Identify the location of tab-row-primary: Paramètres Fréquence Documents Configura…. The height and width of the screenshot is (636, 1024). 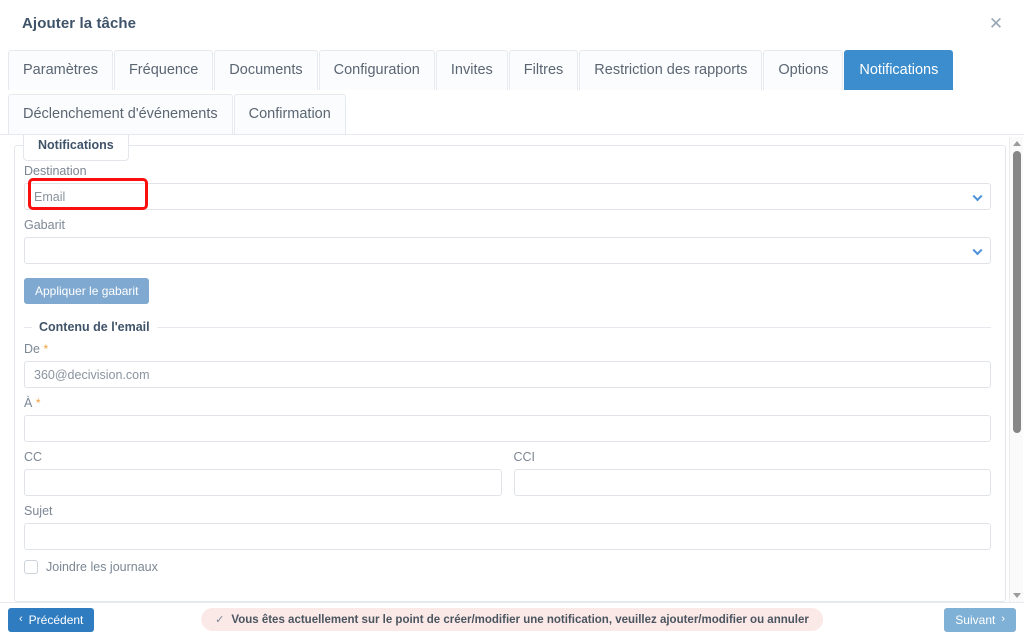
(516, 90).